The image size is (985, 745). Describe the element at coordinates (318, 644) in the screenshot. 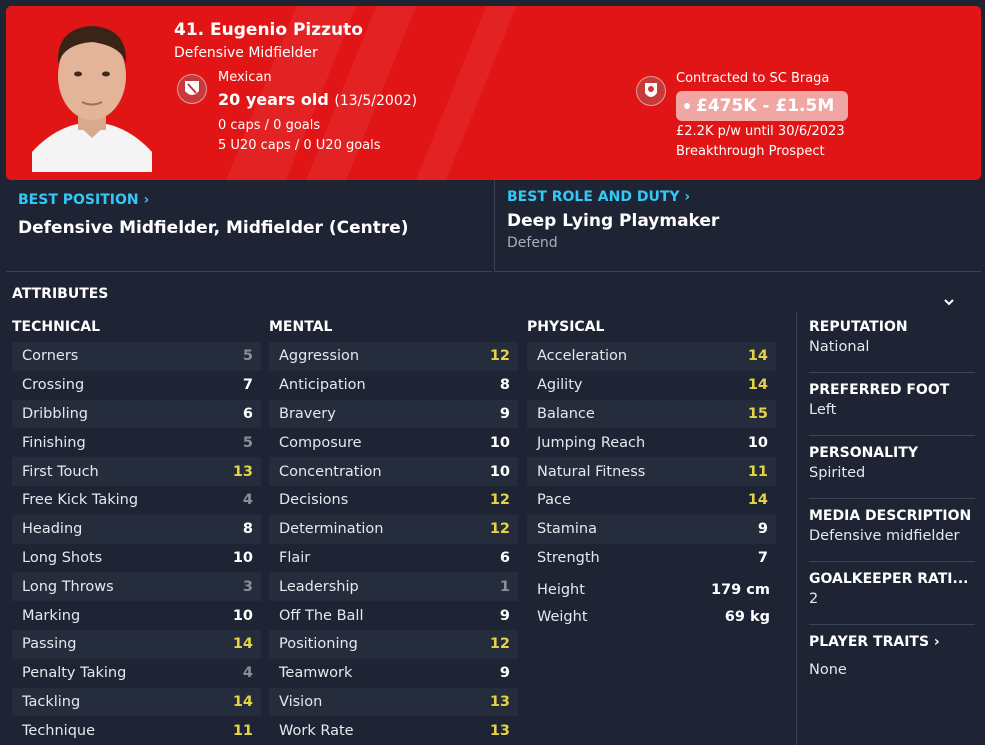

I see `attribute-name: Positioning` at that location.